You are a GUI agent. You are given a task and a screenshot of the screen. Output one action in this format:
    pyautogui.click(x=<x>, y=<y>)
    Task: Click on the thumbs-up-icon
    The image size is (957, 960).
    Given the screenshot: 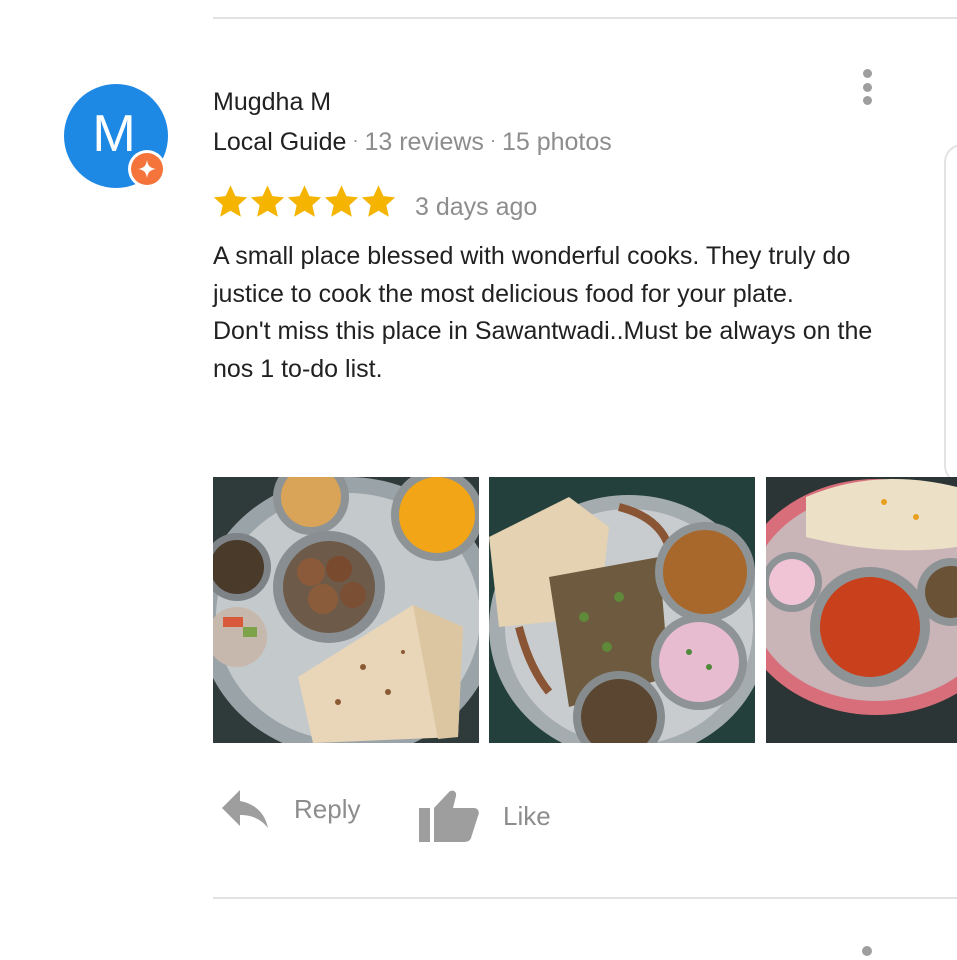 What is the action you would take?
    pyautogui.click(x=449, y=816)
    